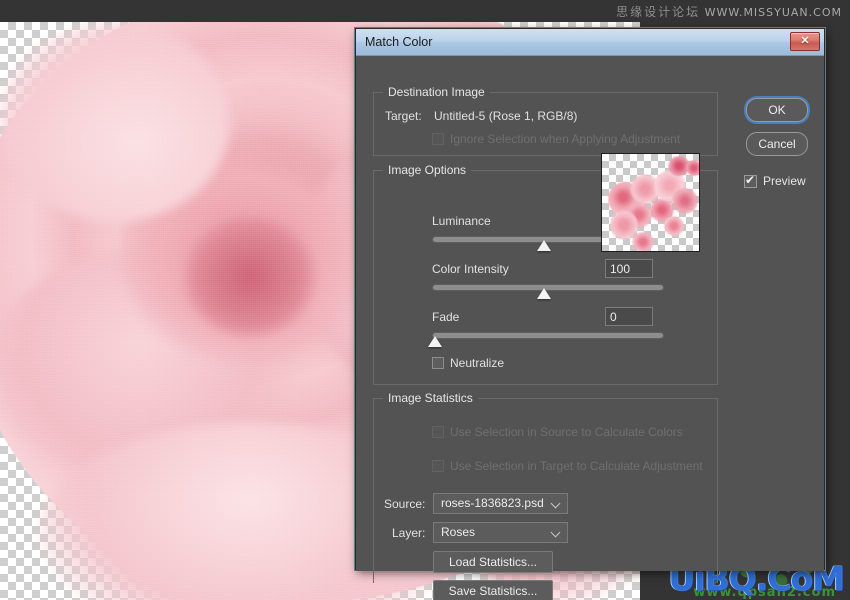 This screenshot has height=600, width=850. I want to click on watermark-top-cn: 思缘设计论坛, so click(658, 12).